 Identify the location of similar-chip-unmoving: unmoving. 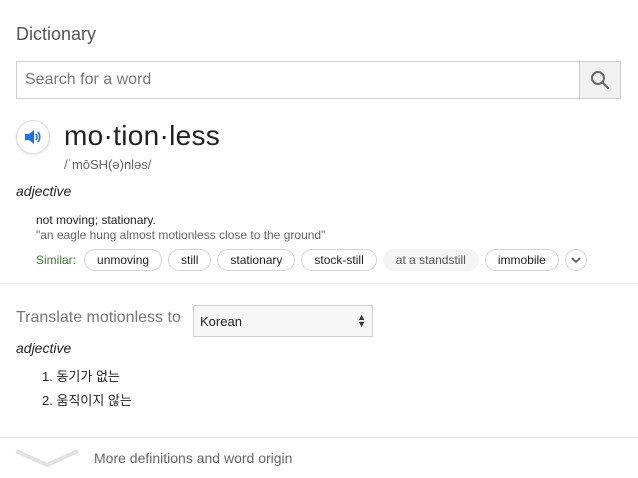
(123, 260).